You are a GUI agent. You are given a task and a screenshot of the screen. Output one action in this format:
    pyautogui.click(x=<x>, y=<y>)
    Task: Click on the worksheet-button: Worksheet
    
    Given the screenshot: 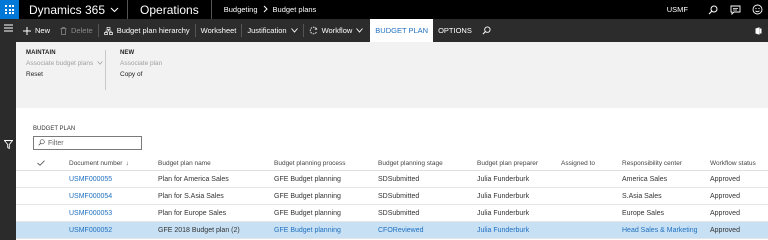 What is the action you would take?
    pyautogui.click(x=219, y=30)
    